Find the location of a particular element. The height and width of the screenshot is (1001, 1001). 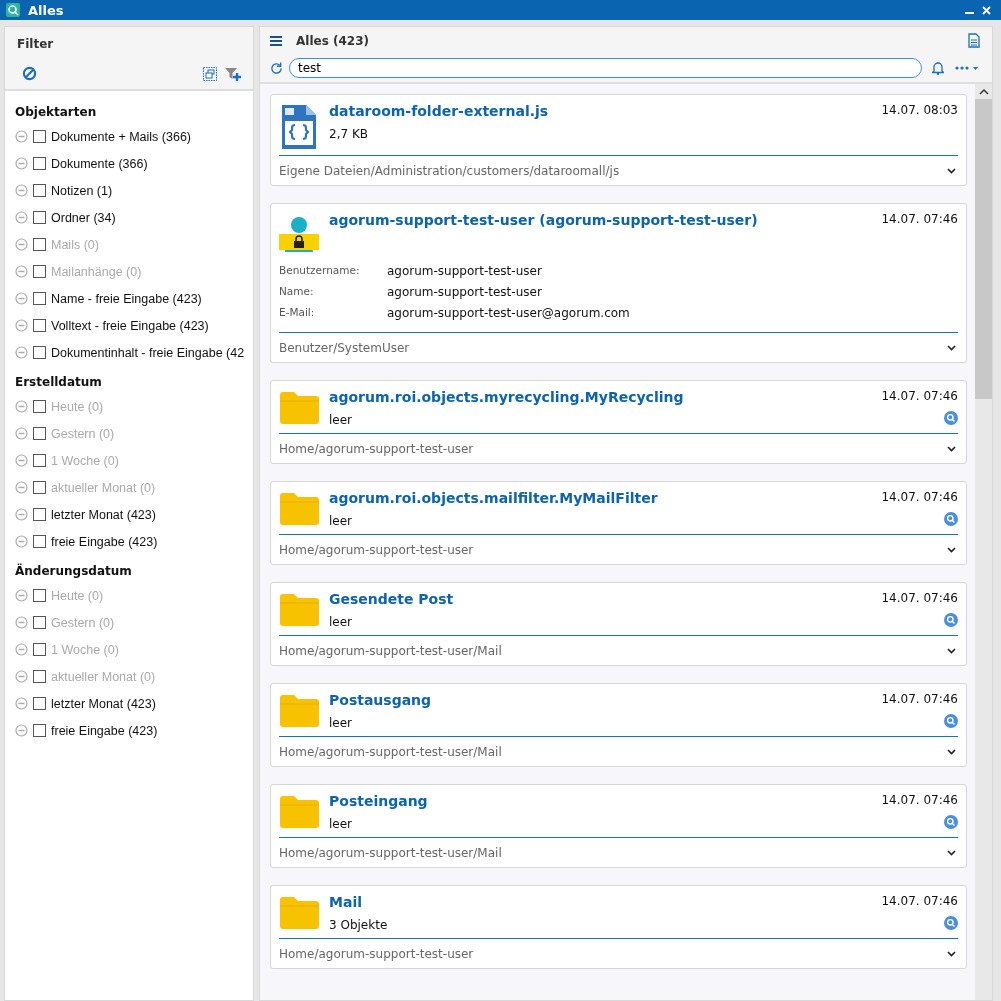

scroll-up-icon is located at coordinates (983, 91).